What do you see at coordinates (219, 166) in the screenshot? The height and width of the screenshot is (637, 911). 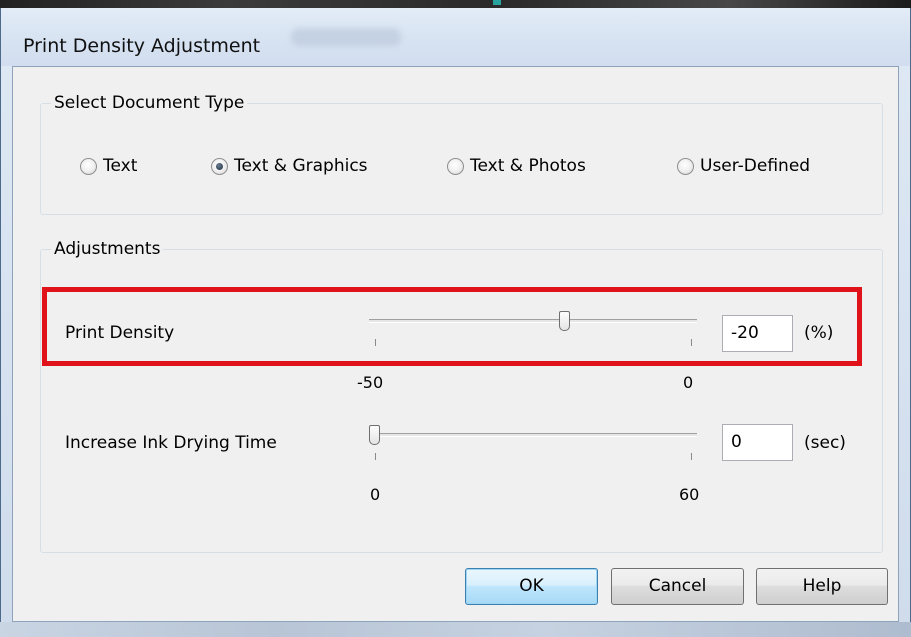 I see `radio-checked-icon` at bounding box center [219, 166].